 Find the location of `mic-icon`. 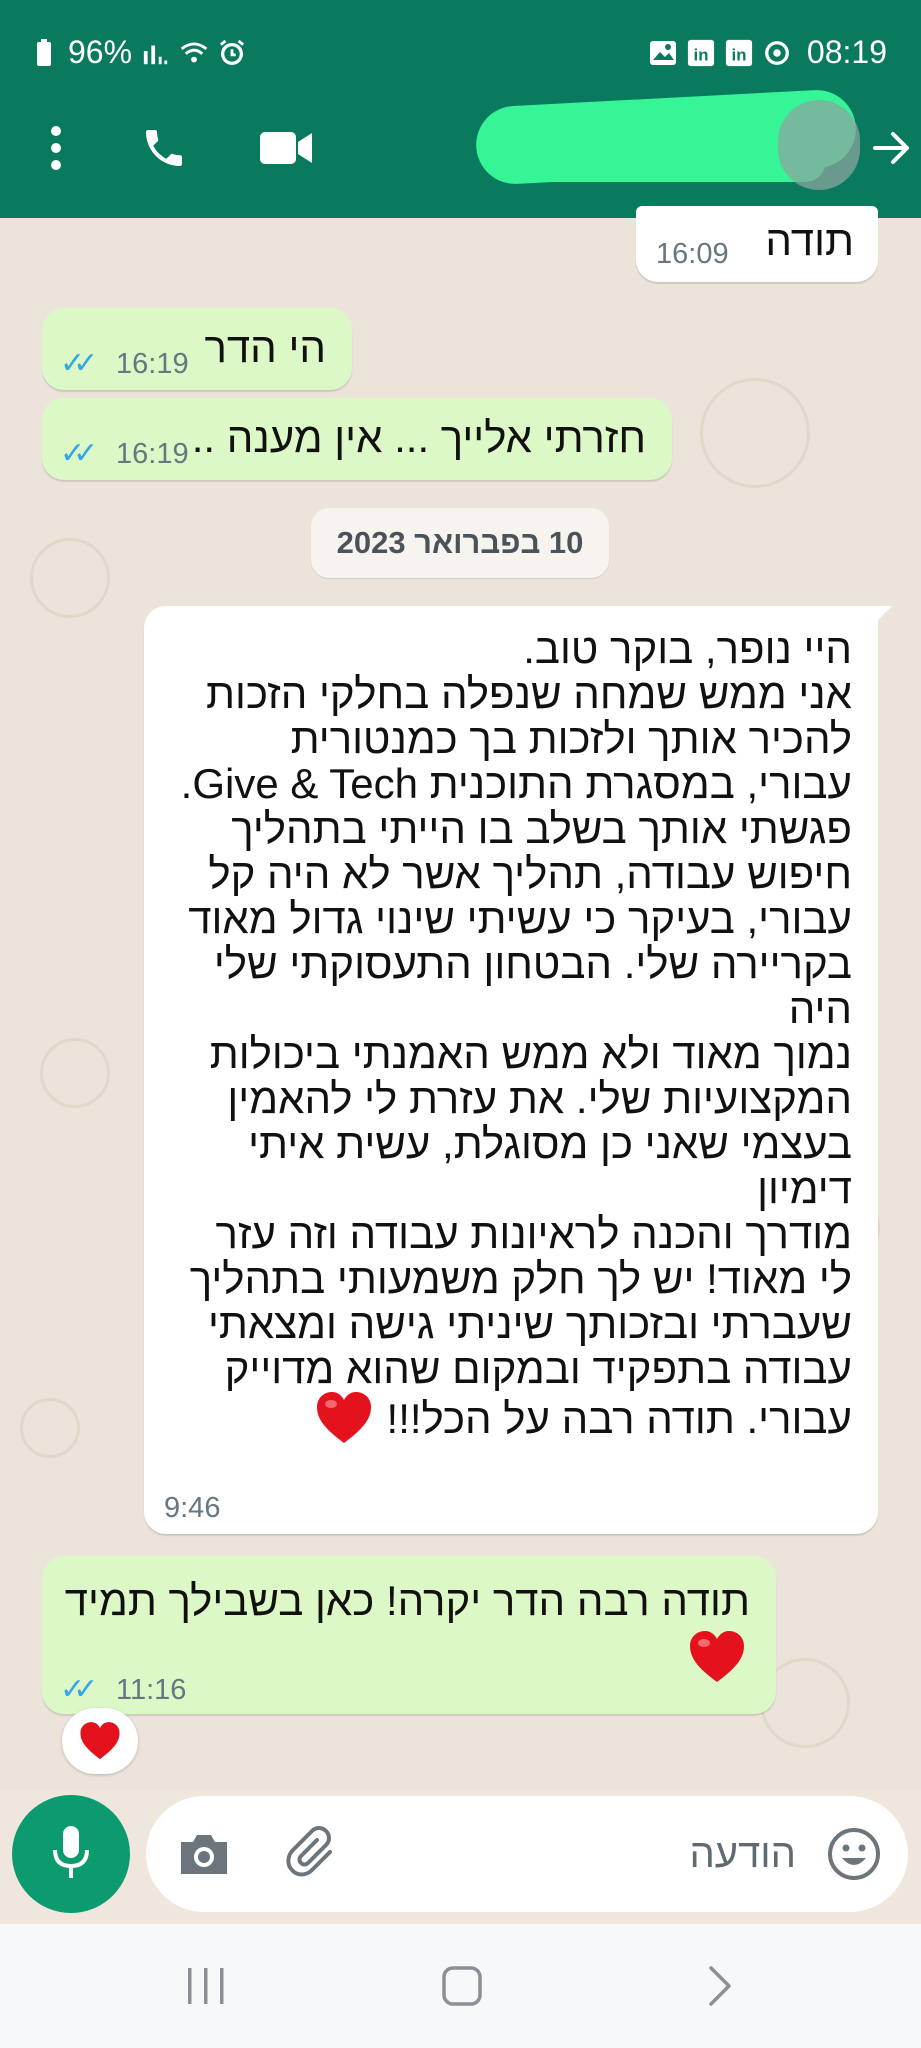

mic-icon is located at coordinates (71, 1854).